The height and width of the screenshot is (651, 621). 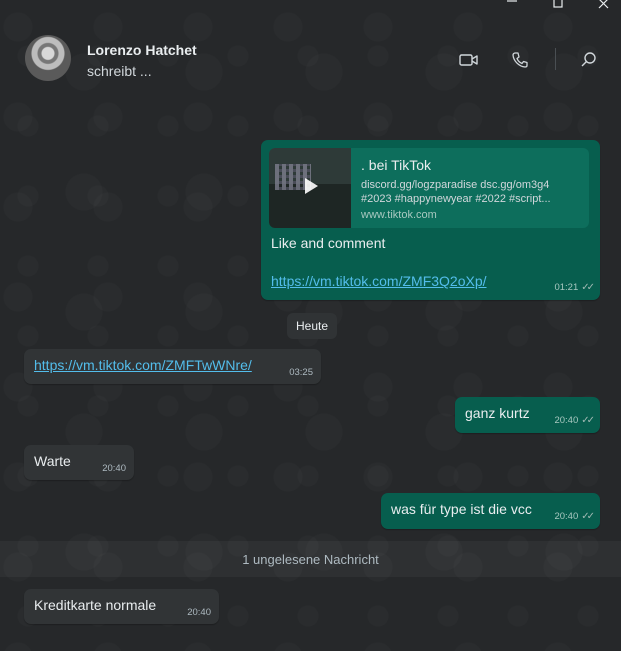 I want to click on search-button, so click(x=589, y=60).